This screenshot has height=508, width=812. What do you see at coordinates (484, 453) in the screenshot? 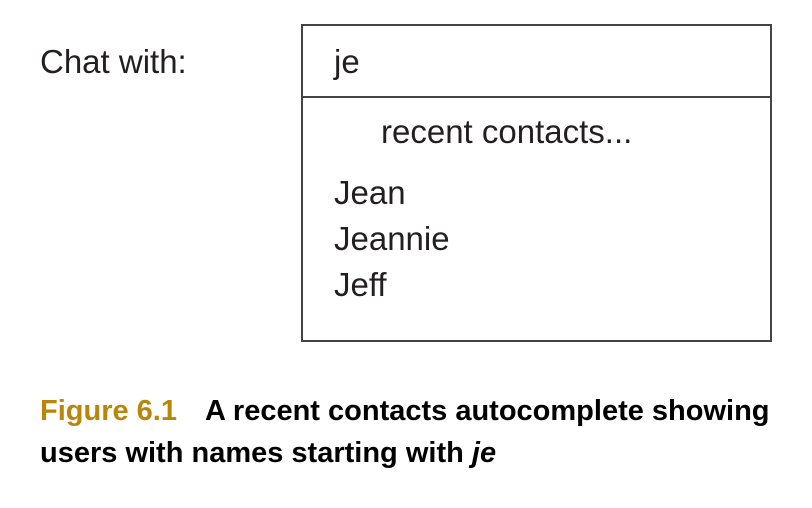
I see `figure-caption-emphasis: je` at bounding box center [484, 453].